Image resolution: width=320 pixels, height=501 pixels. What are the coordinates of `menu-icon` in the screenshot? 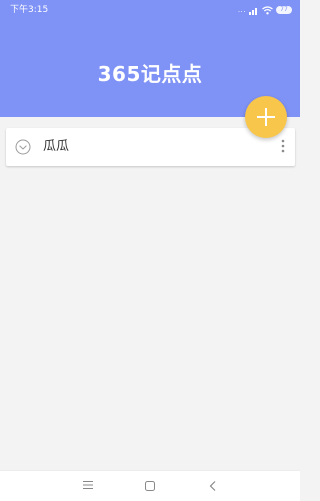 It's located at (88, 486).